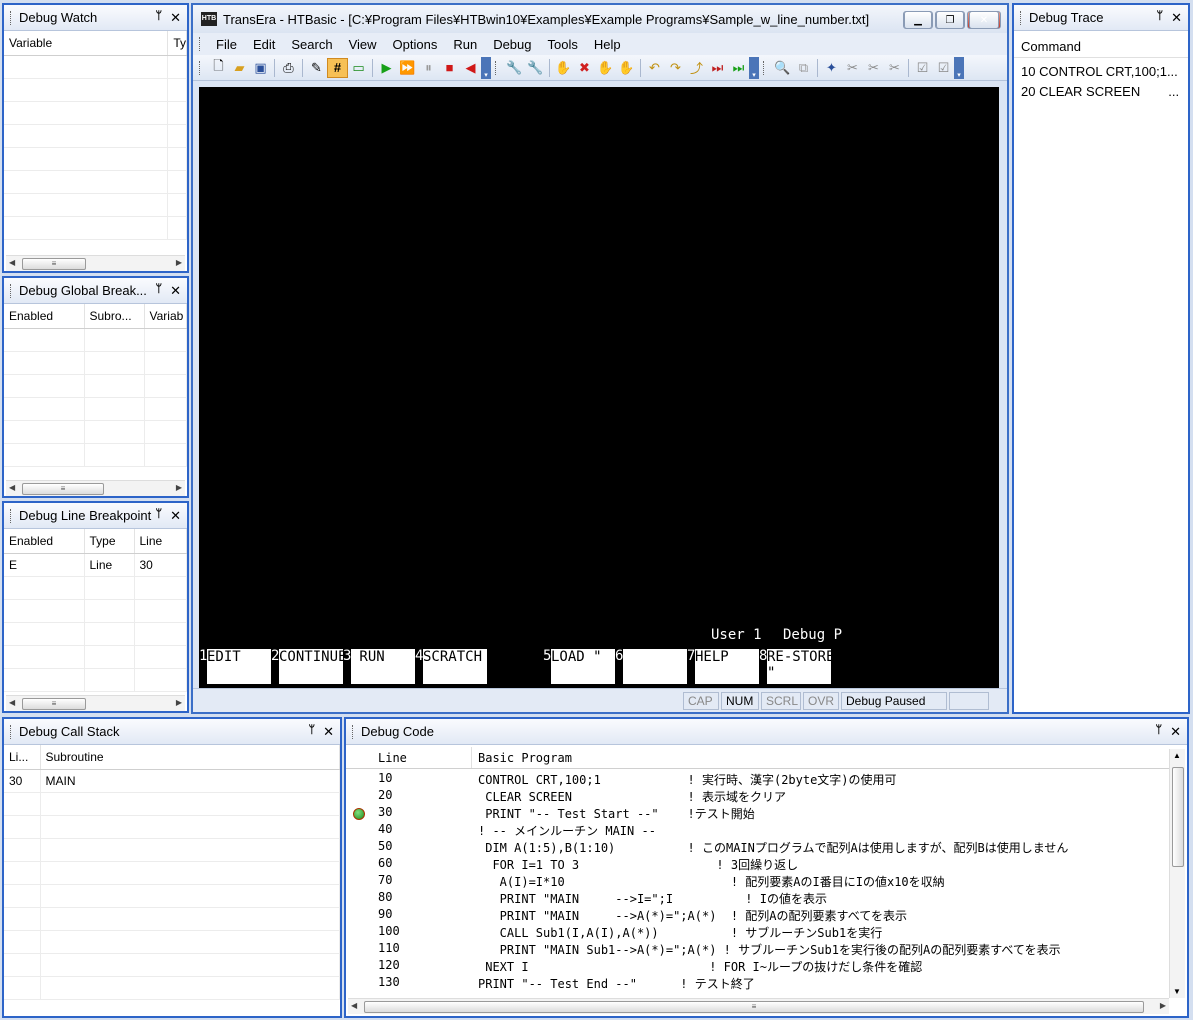 This screenshot has height=1020, width=1193. I want to click on pause-icon: ⏸, so click(428, 68).